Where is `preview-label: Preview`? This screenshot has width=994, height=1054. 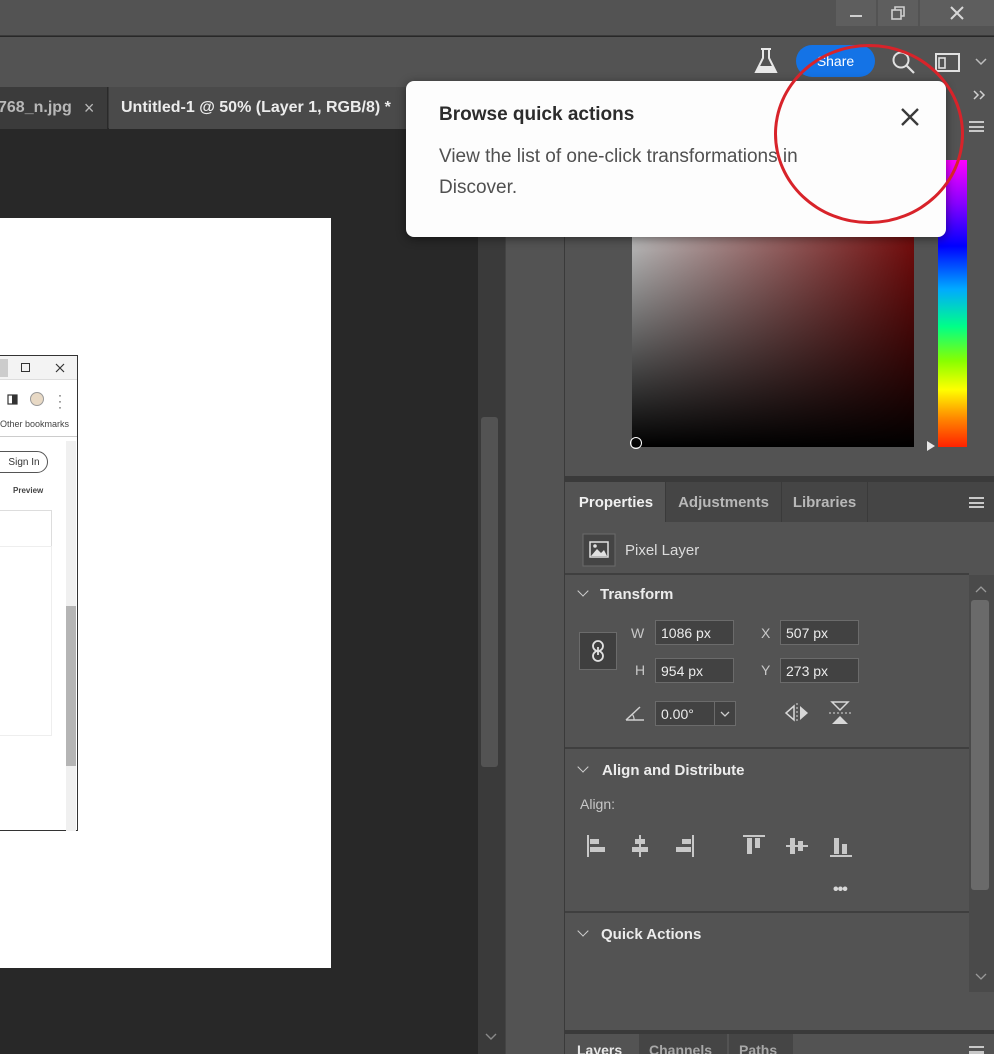
preview-label: Preview is located at coordinates (28, 490).